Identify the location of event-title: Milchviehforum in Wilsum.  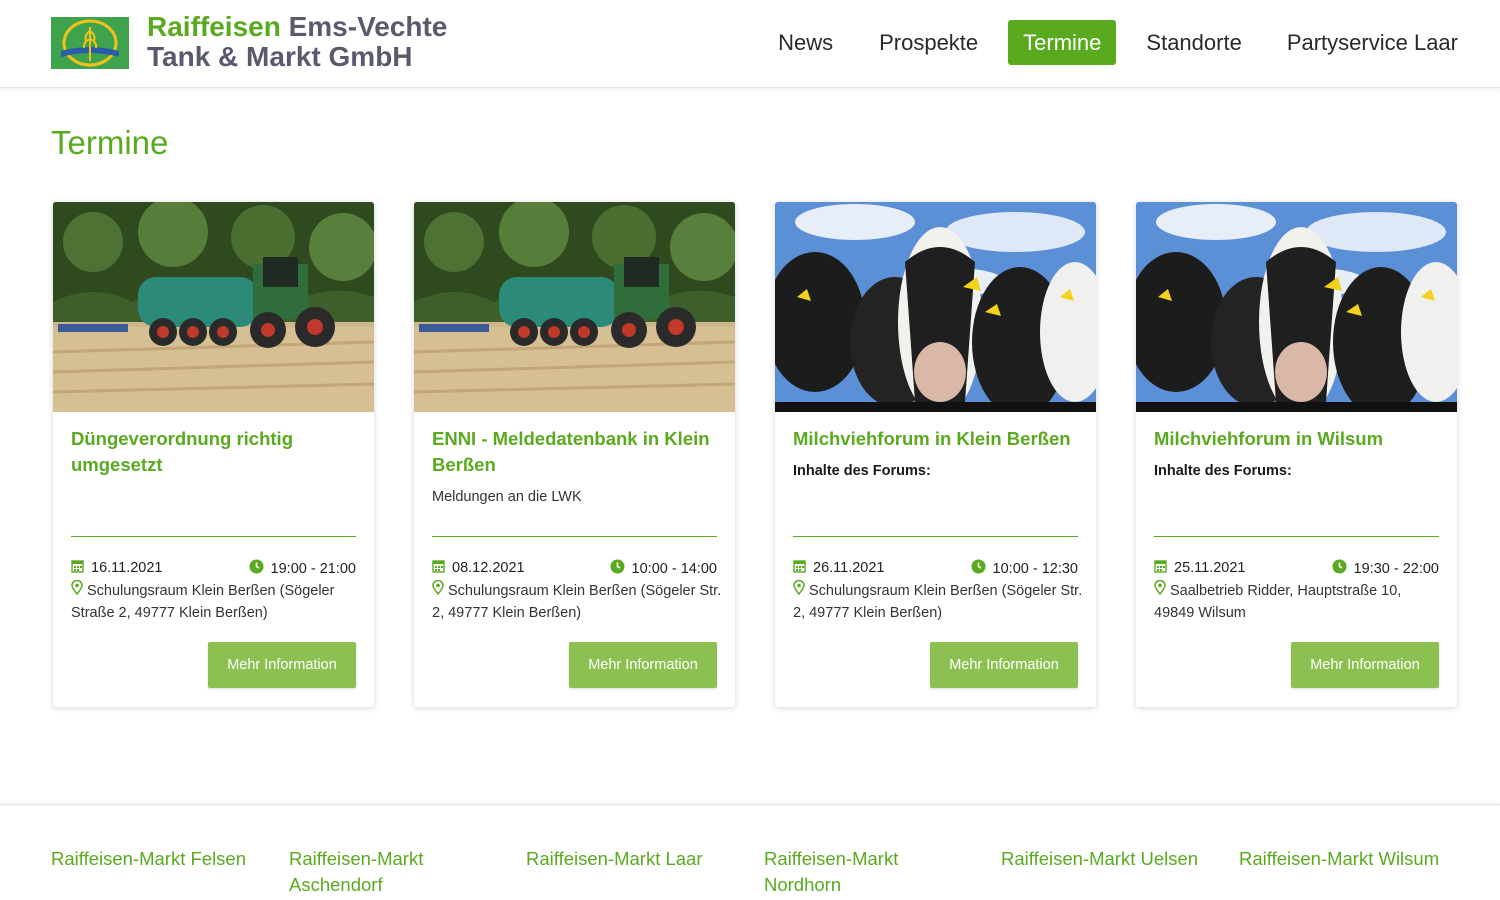
(1299, 439).